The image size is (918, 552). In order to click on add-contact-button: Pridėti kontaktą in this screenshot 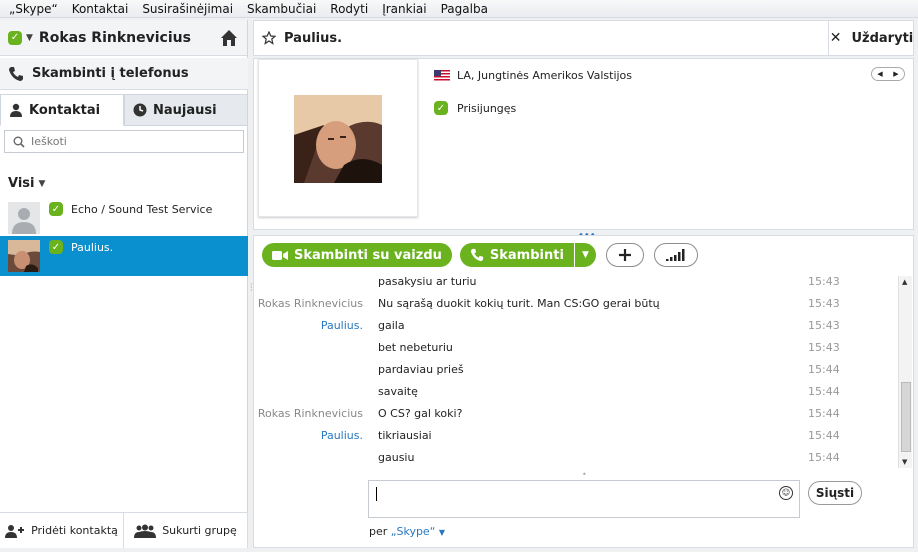, I will do `click(62, 530)`.